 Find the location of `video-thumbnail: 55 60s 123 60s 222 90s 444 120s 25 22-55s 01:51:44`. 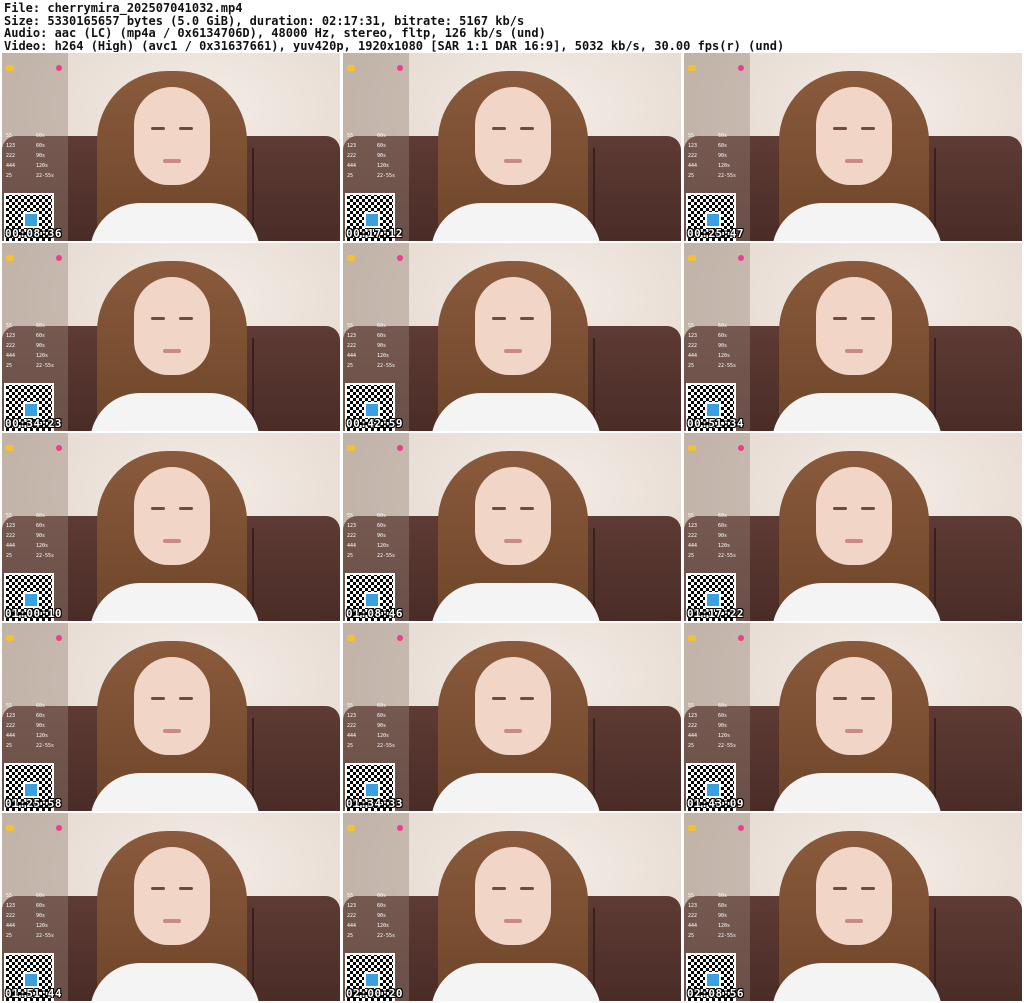

video-thumbnail: 55 60s 123 60s 222 90s 444 120s 25 22-55s 01:51:44 is located at coordinates (171, 907).